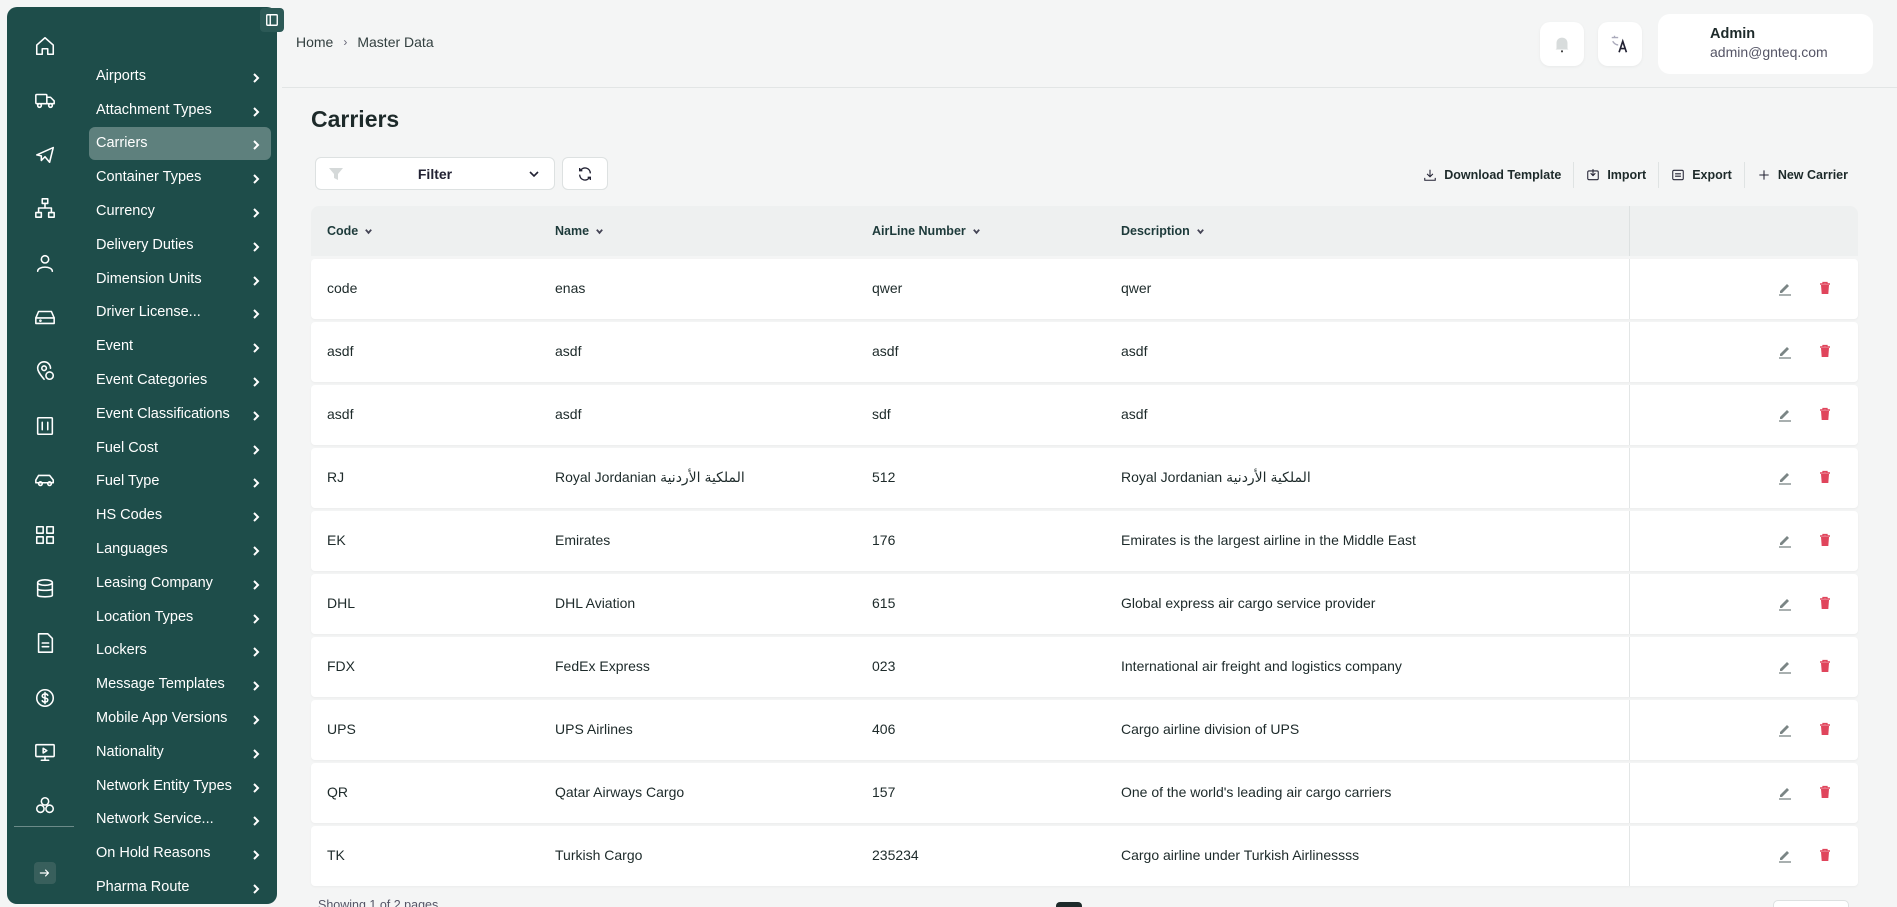 Image resolution: width=1897 pixels, height=907 pixels. I want to click on user-profile: Admin admin@gnteq.com, so click(1765, 44).